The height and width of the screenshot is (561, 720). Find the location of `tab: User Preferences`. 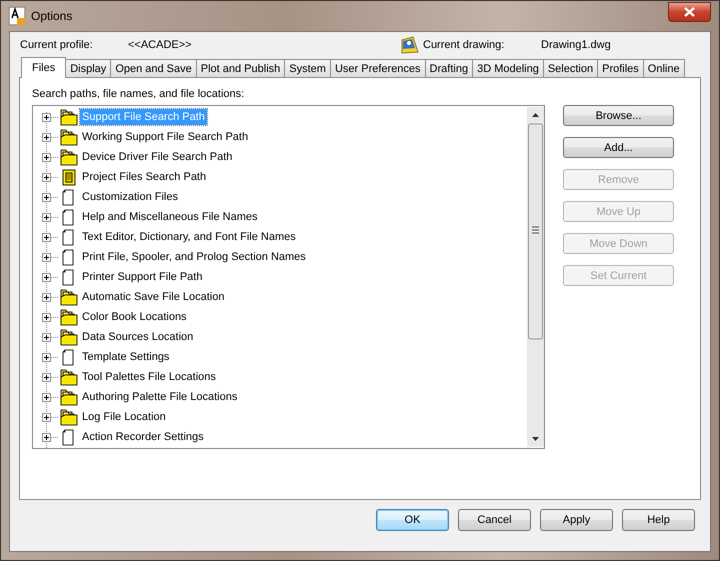

tab: User Preferences is located at coordinates (378, 68).